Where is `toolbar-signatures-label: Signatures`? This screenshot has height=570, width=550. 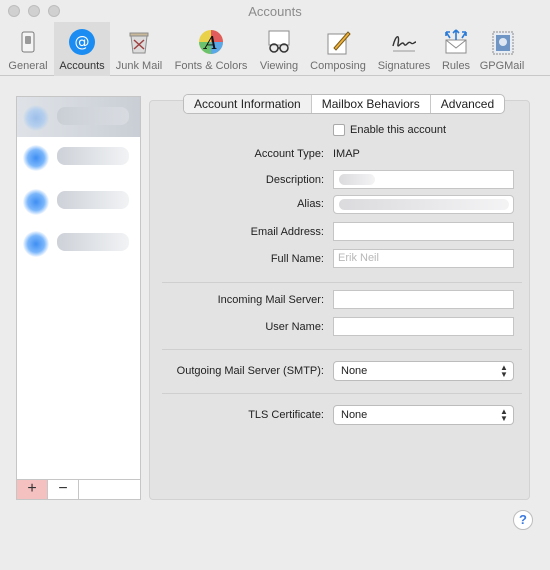
toolbar-signatures-label: Signatures is located at coordinates (404, 66).